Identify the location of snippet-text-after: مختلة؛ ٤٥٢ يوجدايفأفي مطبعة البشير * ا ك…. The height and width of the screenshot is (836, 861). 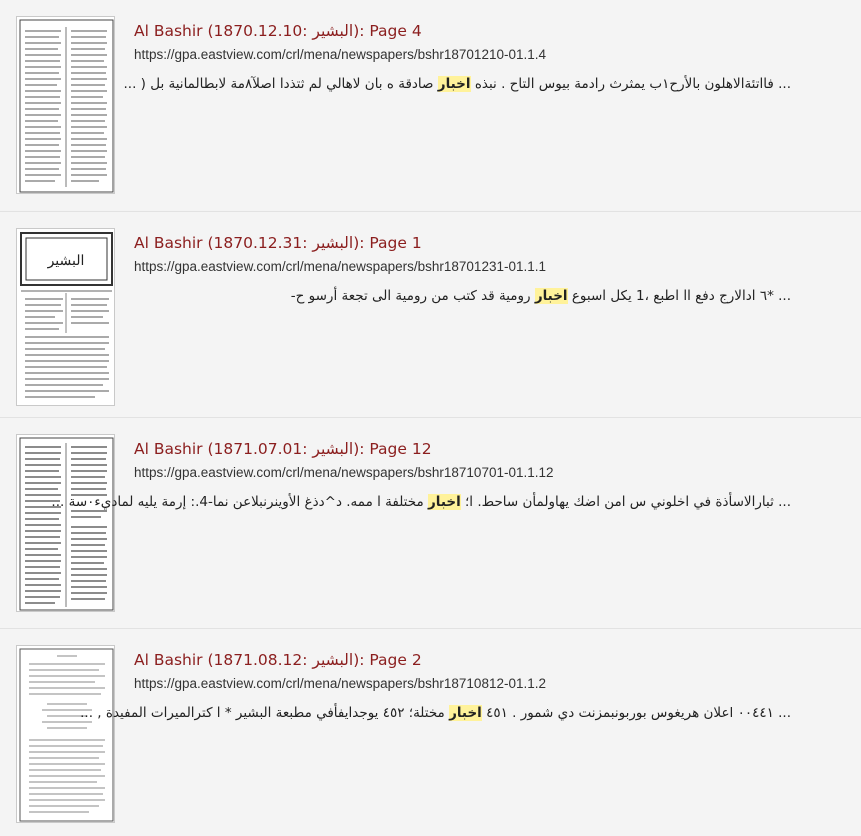
(262, 713).